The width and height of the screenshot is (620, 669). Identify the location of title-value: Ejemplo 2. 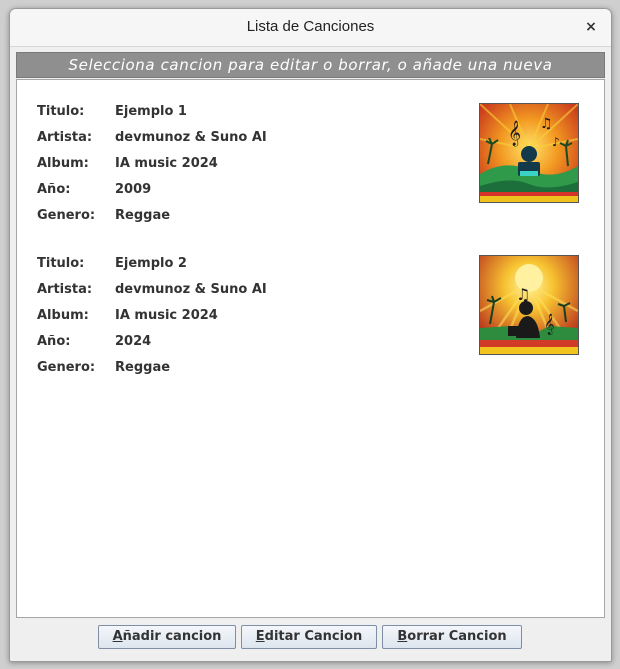
(151, 263).